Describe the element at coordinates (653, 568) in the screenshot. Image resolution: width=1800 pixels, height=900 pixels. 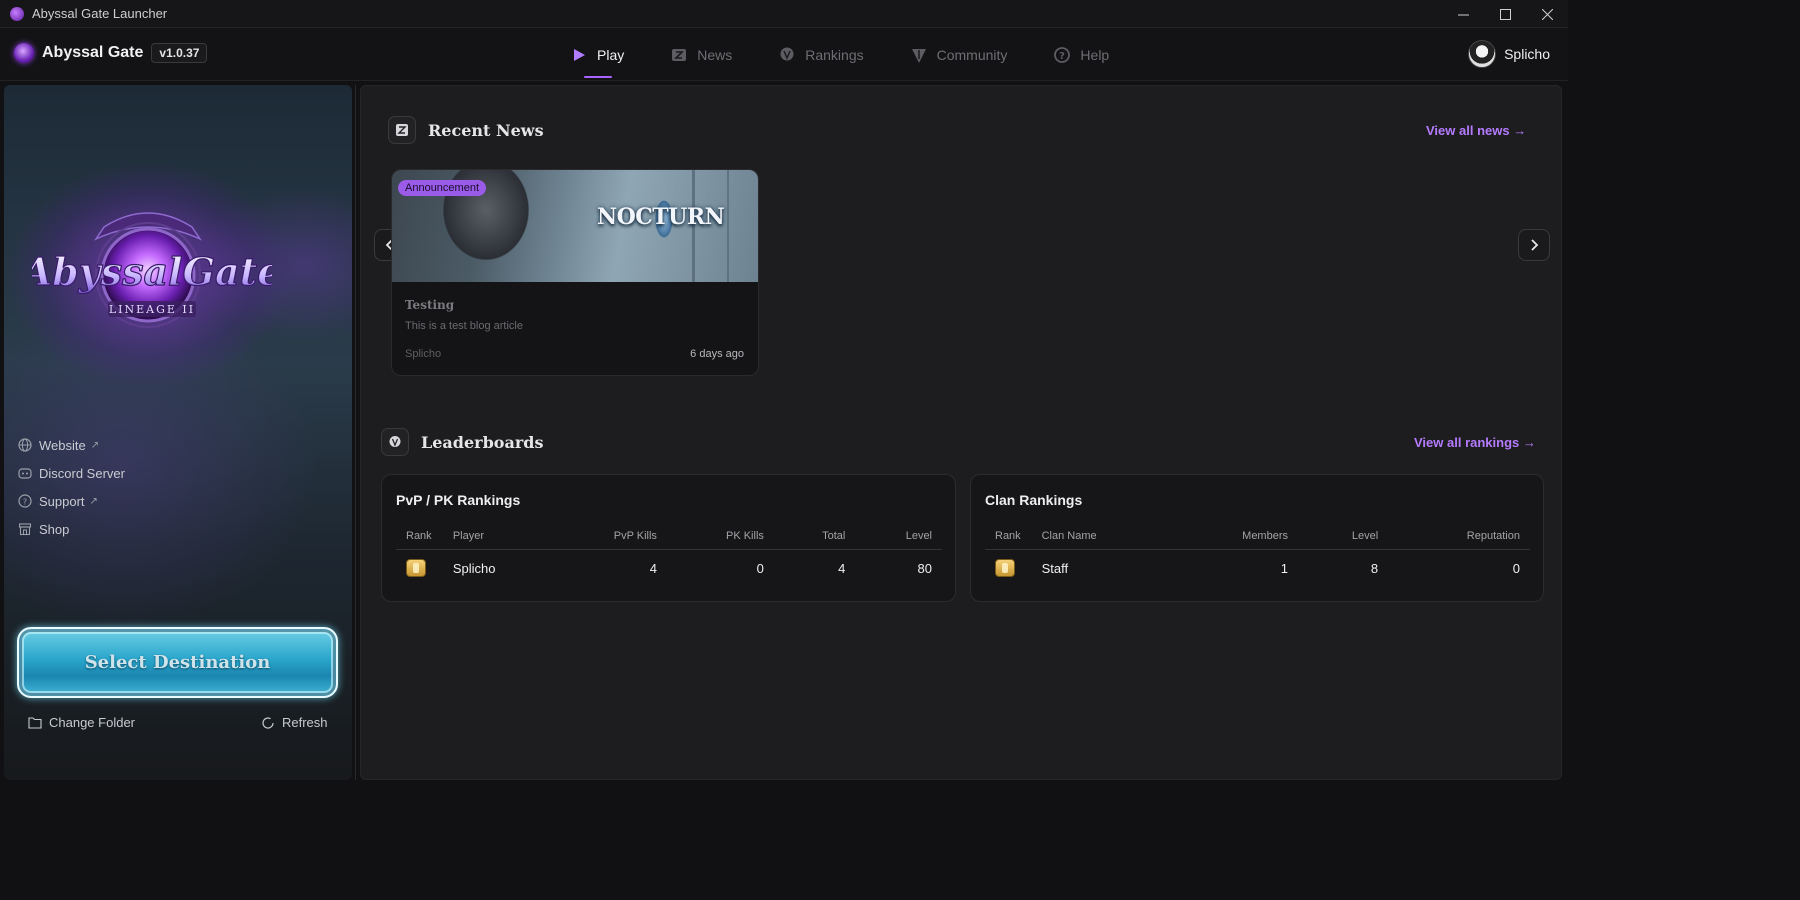
I see `pvp-kills-cell: 4` at that location.